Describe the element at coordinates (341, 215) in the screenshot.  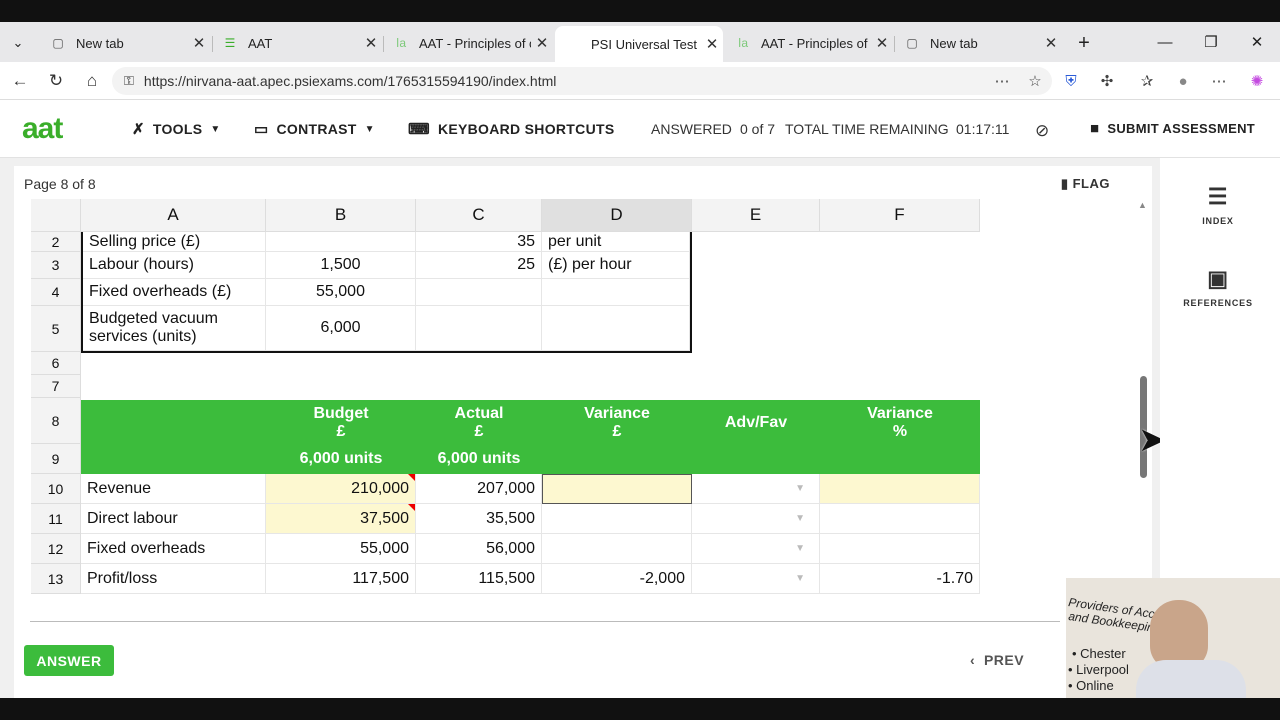
I see `column-header-b: B` at that location.